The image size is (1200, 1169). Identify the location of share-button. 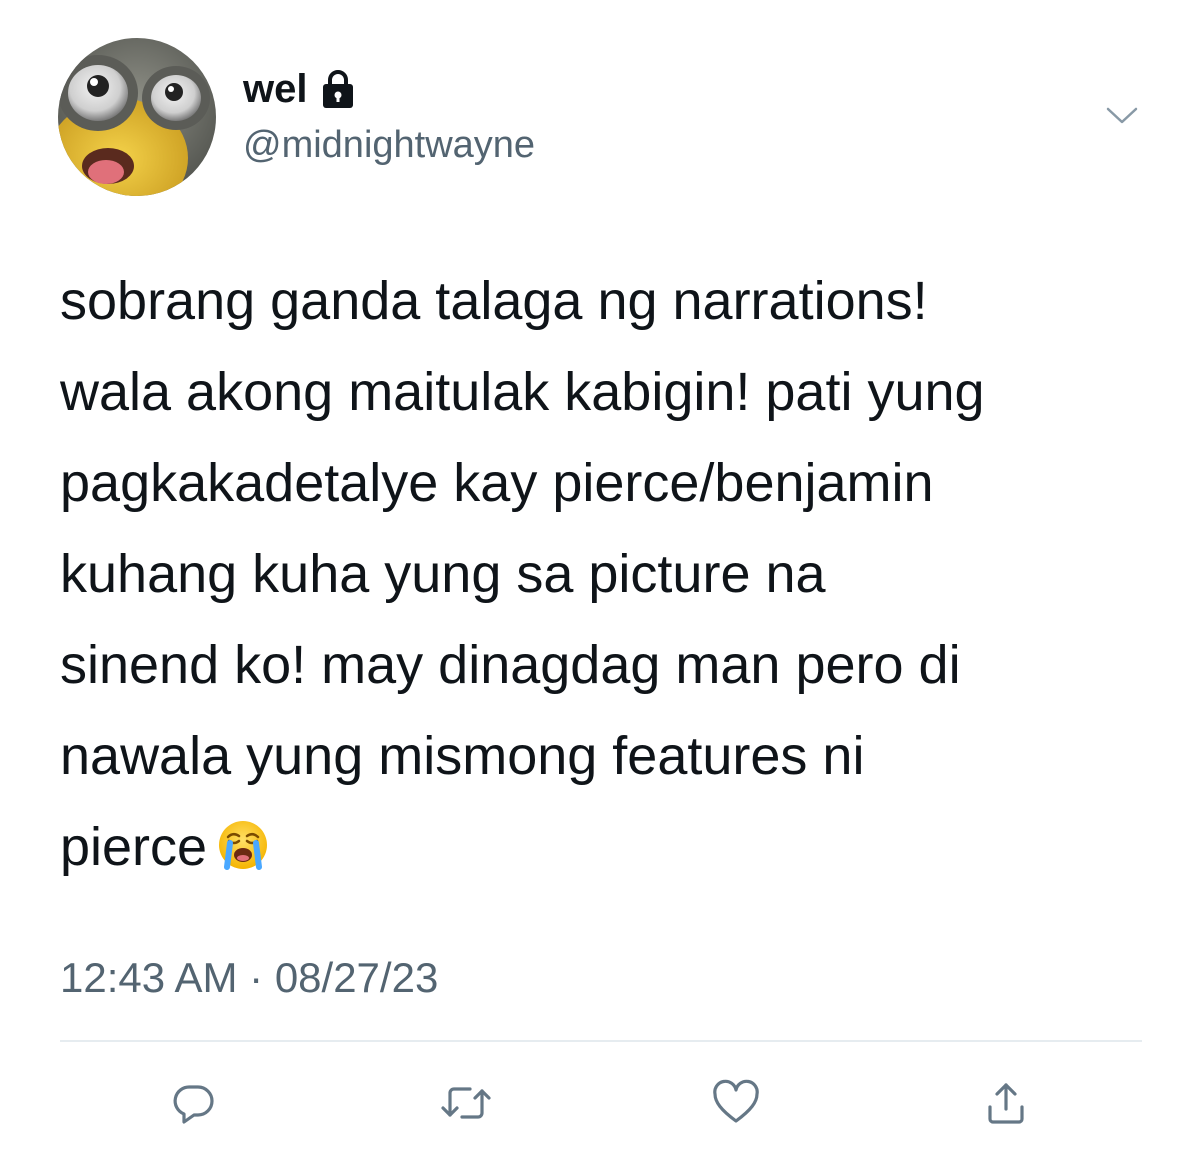
(1006, 1103).